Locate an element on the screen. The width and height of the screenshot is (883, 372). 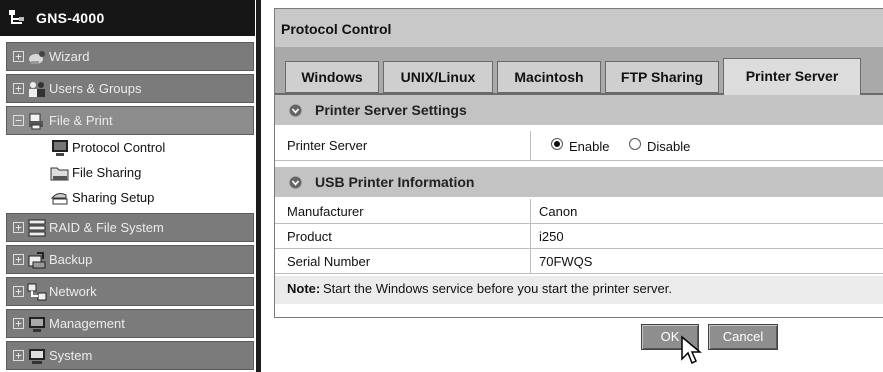
sidebar-subitem-label: Sharing Setup is located at coordinates (113, 197).